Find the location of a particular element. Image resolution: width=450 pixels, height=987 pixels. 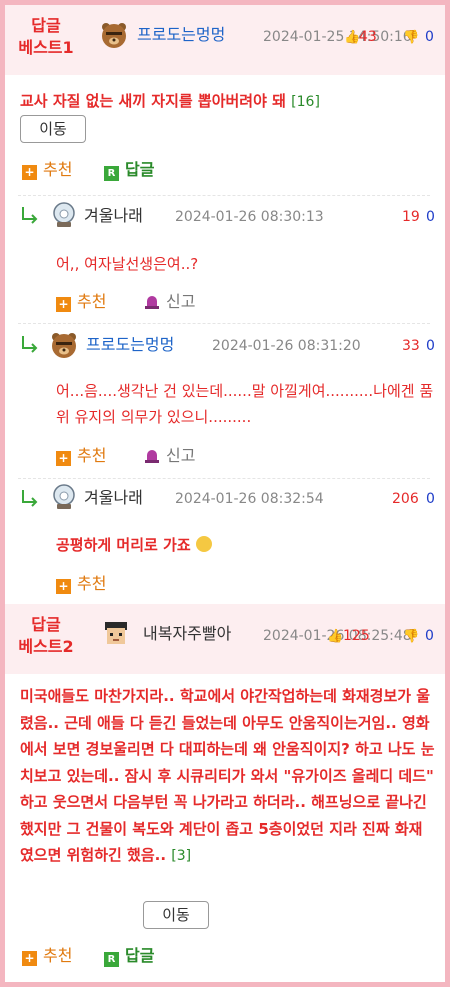

reply1-upvotes: 19 is located at coordinates (411, 217).